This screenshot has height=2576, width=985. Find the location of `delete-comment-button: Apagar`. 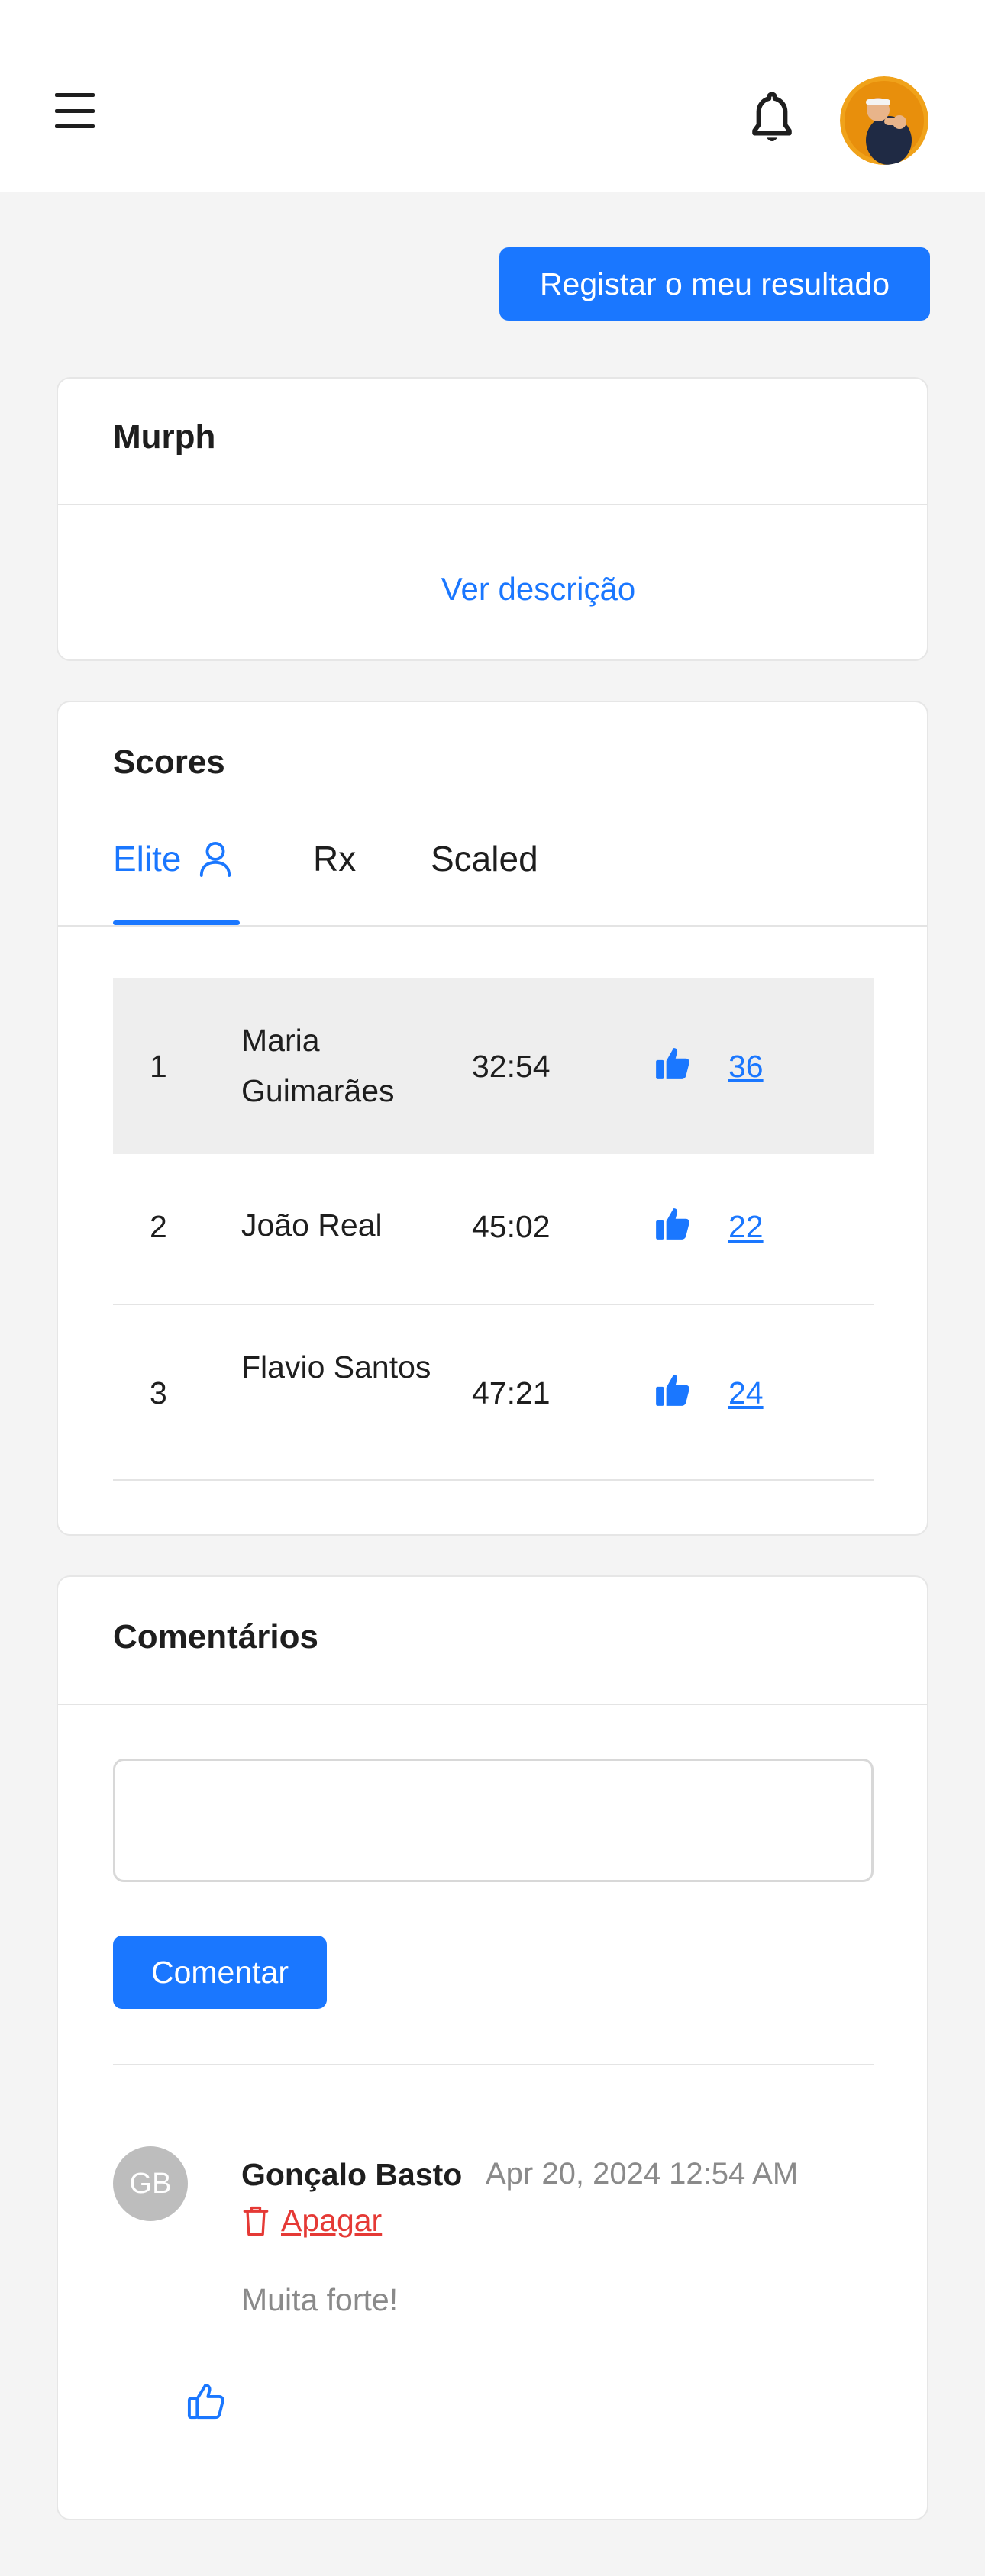

delete-comment-button: Apagar is located at coordinates (311, 2221).